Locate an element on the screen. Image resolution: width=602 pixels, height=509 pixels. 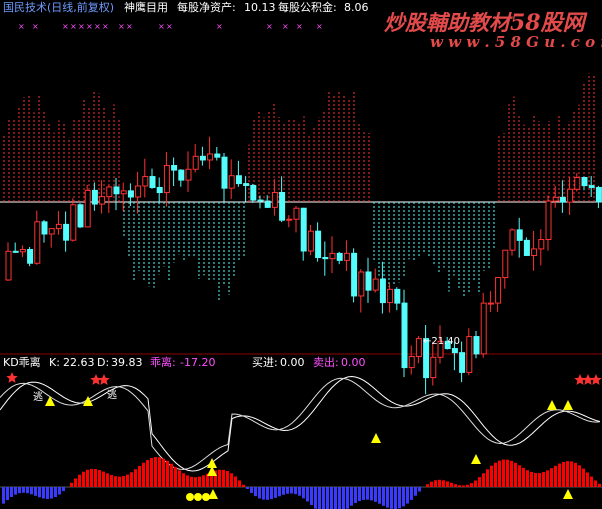
d-value: 39.83 is located at coordinates (127, 362).